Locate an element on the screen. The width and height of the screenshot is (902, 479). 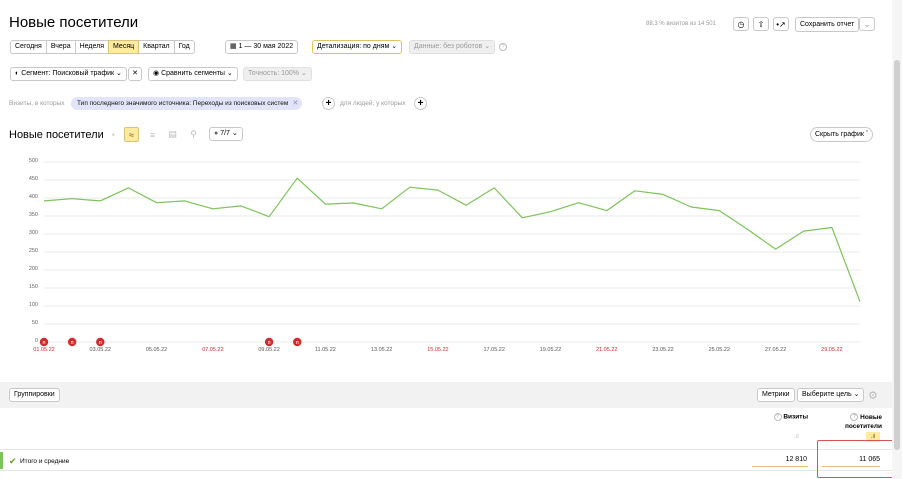
x-tick-label: 11.05.22 is located at coordinates (325, 350).